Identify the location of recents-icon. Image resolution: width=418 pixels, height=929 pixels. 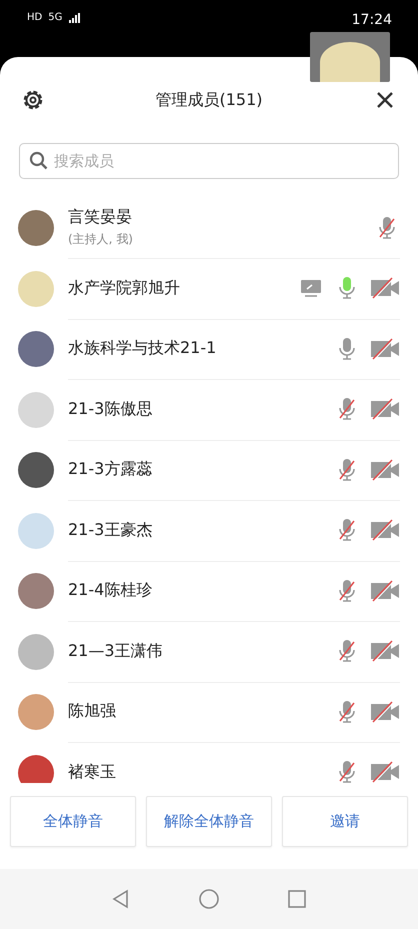
(297, 899).